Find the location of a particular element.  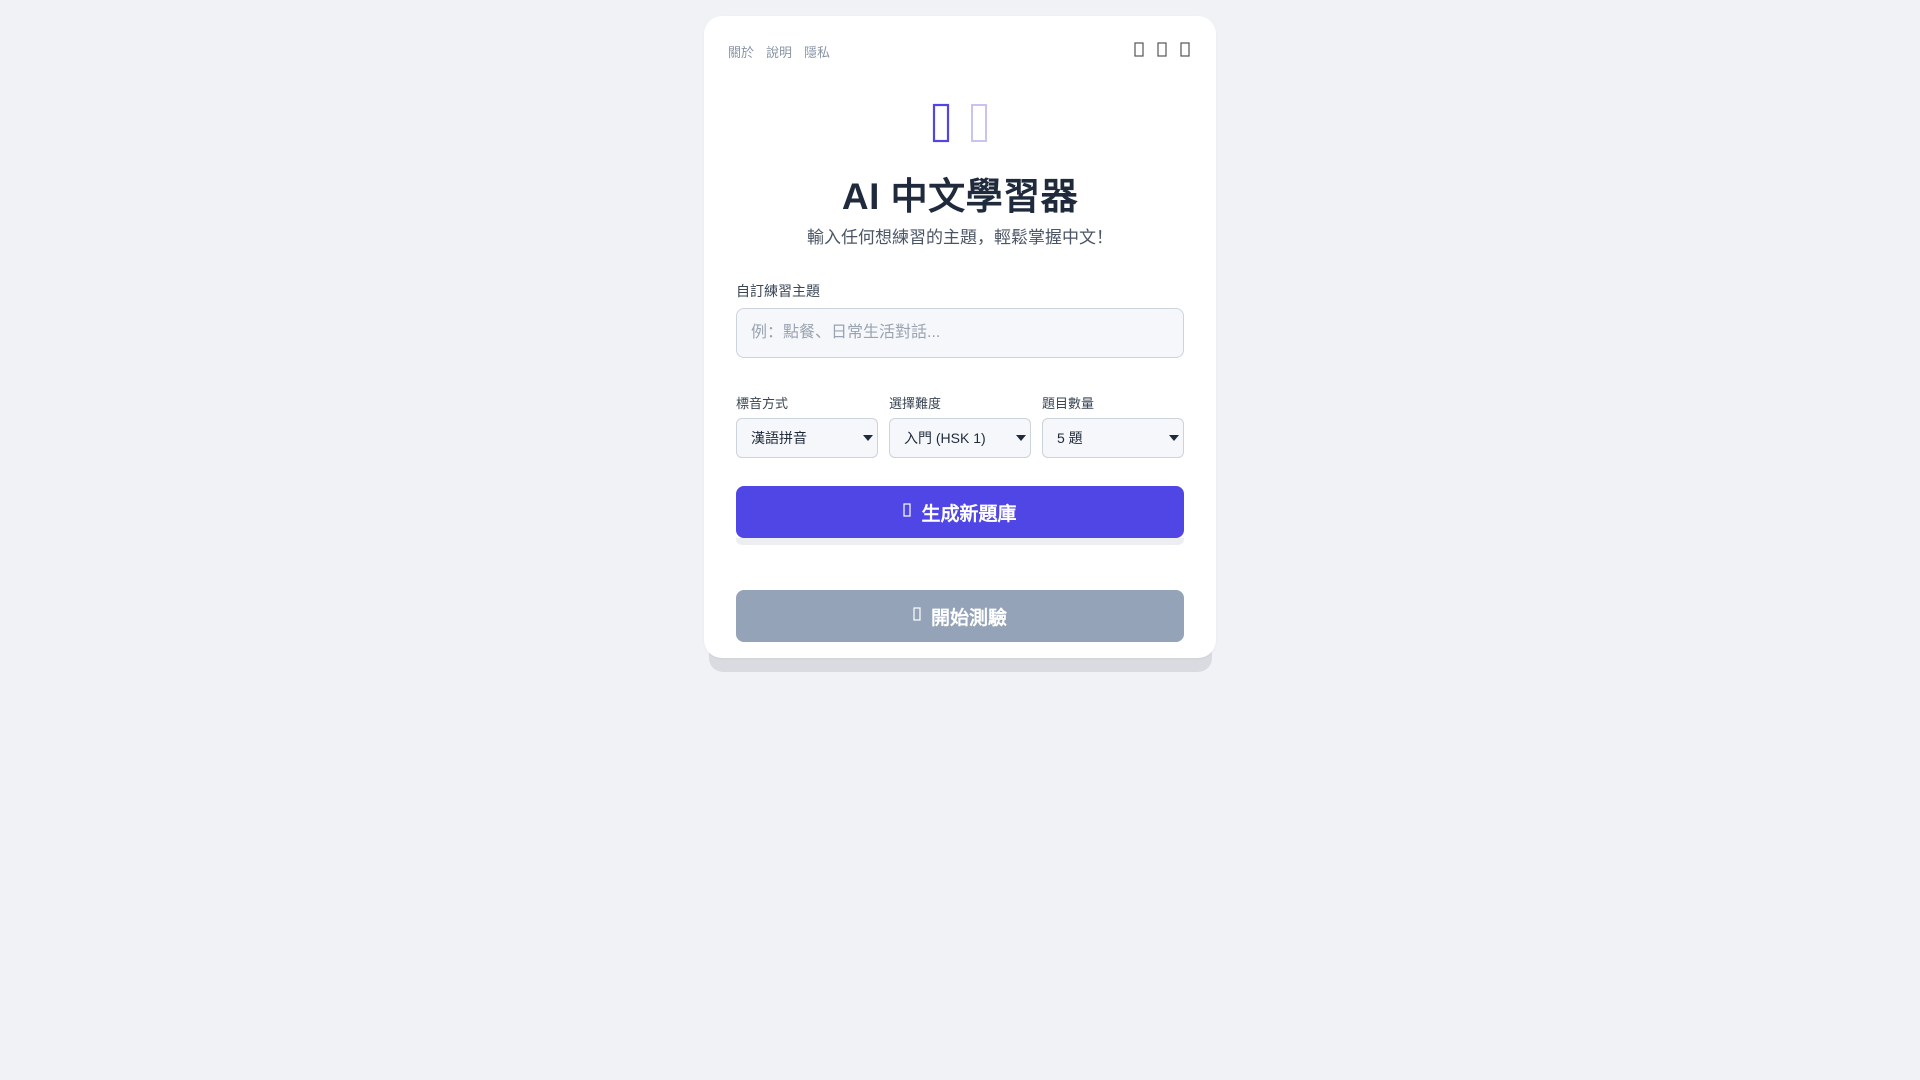

page-subtitle: 輸入任何想練習的主題，輕鬆掌握中文！ is located at coordinates (960, 237).